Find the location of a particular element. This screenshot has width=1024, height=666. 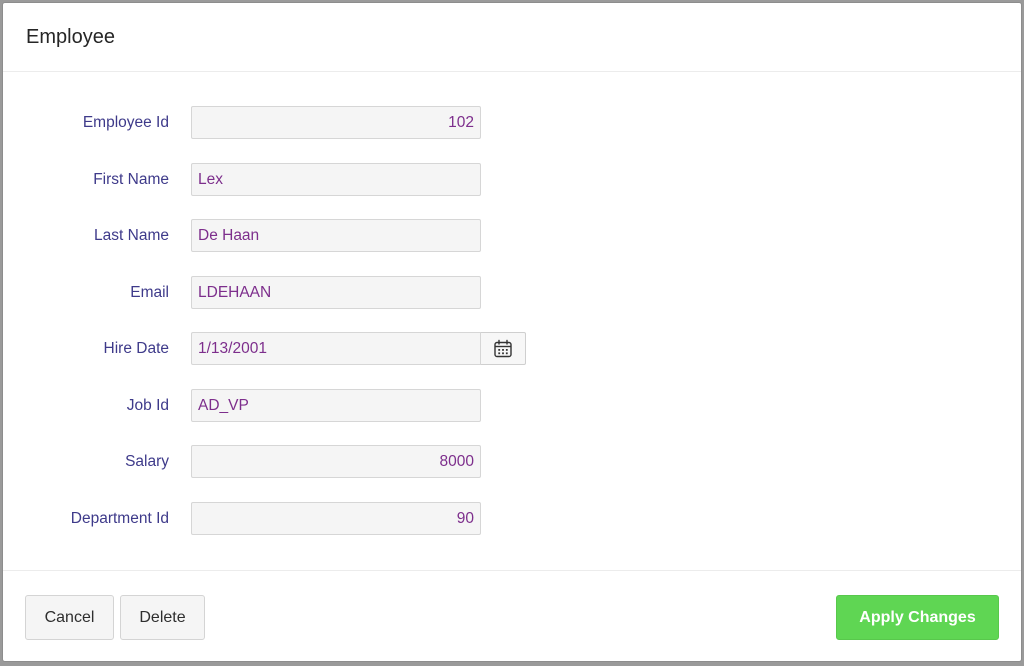

hire-date-row: Hire Date is located at coordinates (512, 349).